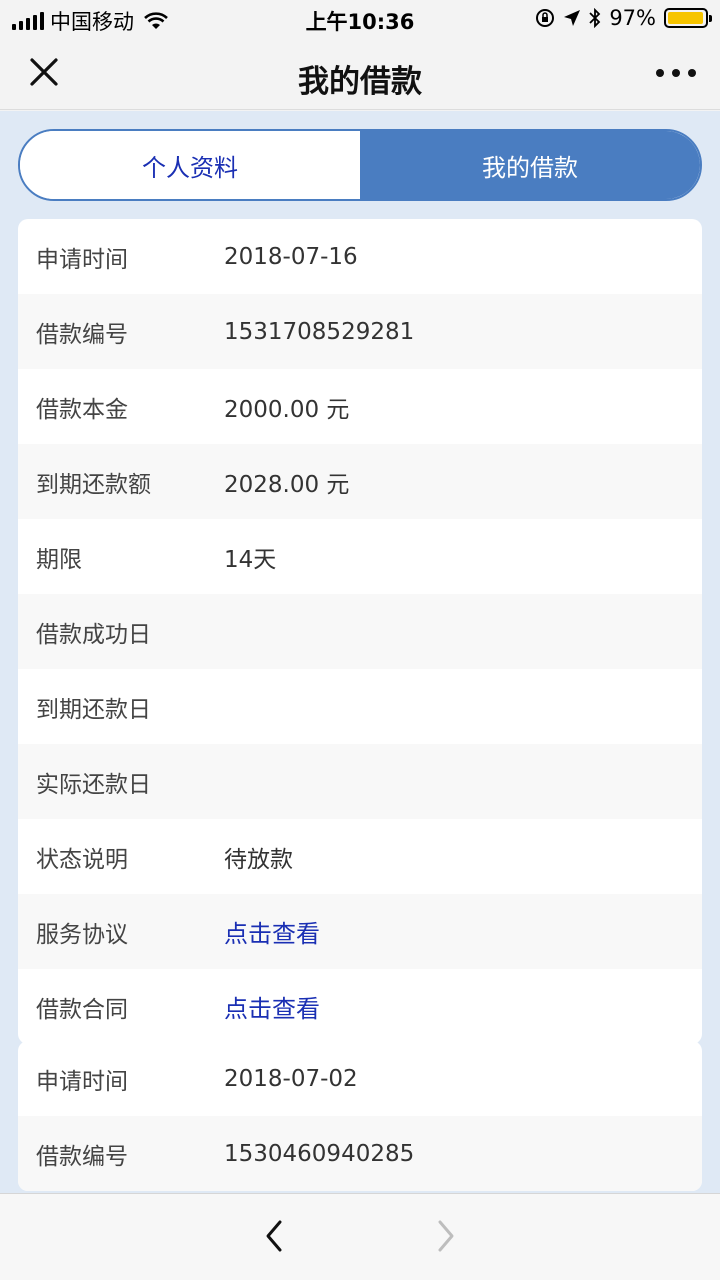 The width and height of the screenshot is (720, 1280). I want to click on status-value: 待放款, so click(258, 859).